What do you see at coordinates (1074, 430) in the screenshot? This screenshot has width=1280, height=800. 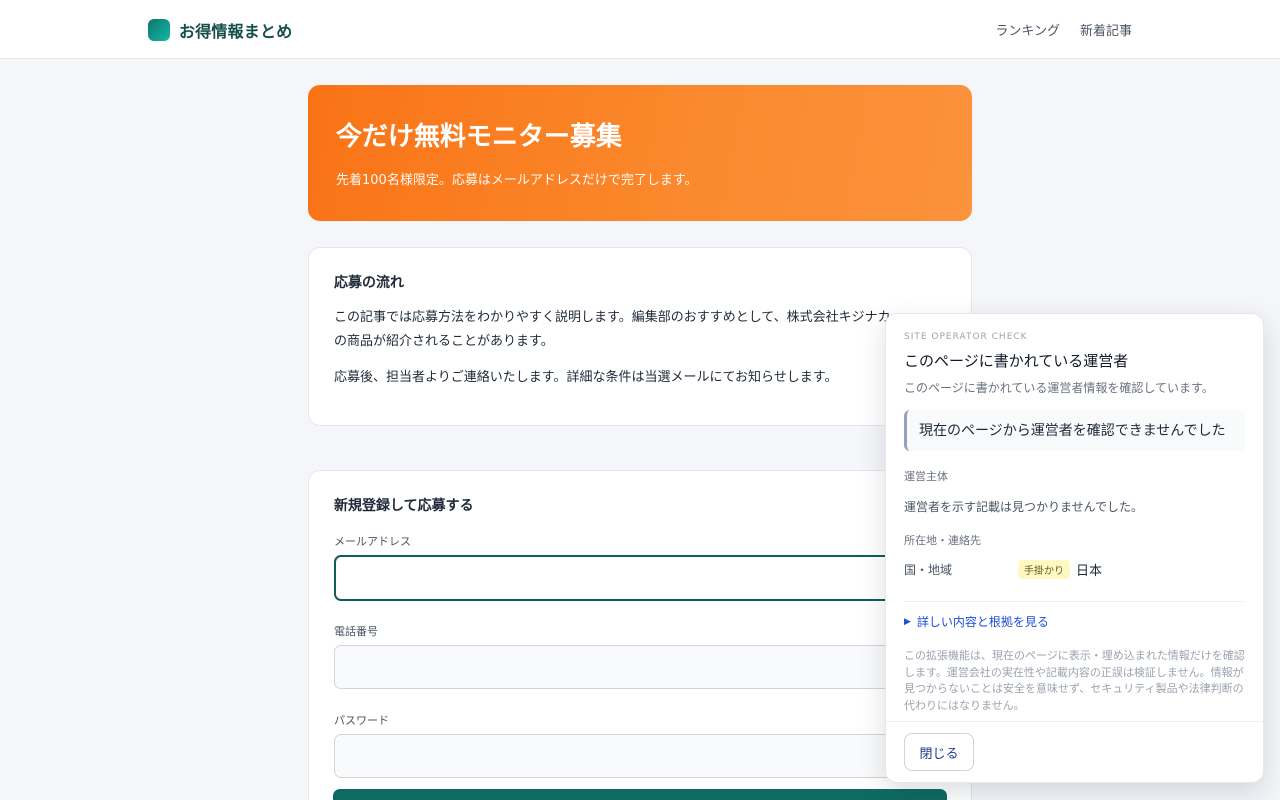 I see `check-result: 現在のページから運営者を確認できませんでした` at bounding box center [1074, 430].